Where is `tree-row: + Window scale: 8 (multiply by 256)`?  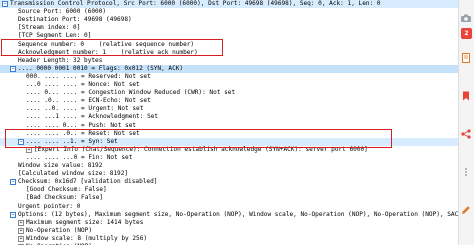
tree-row: + Window scale: 8 (multiply by 256) is located at coordinates (229, 239).